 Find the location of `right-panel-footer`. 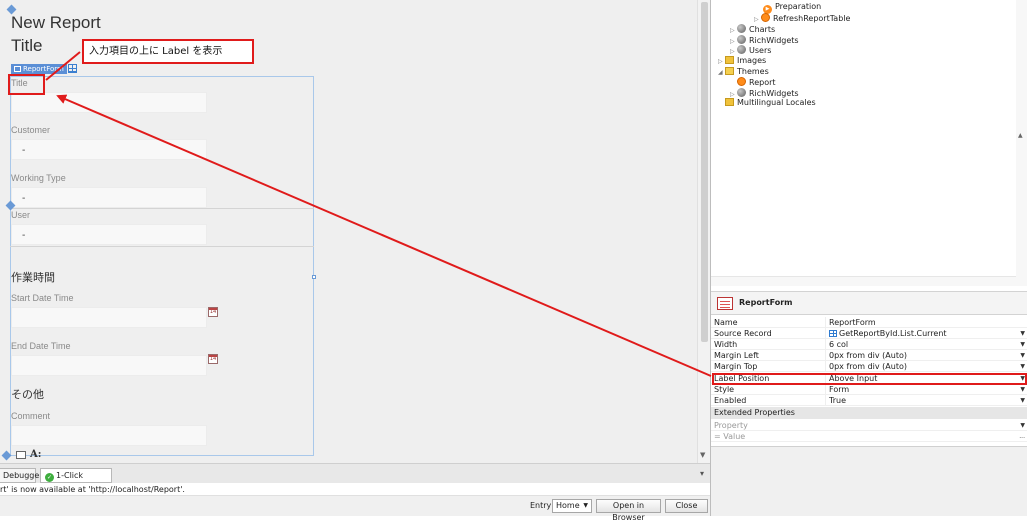

right-panel-footer is located at coordinates (869, 481).